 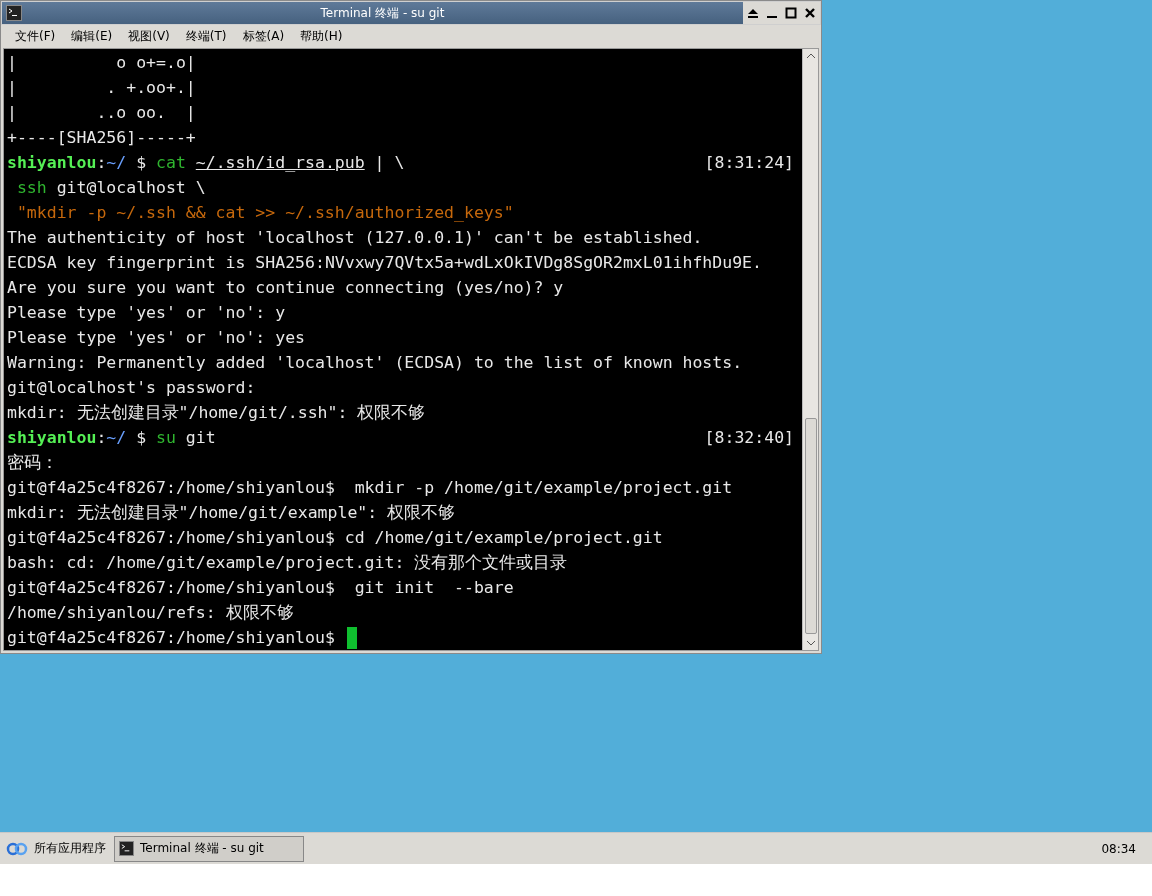 What do you see at coordinates (810, 643) in the screenshot?
I see `scroll-down-icon` at bounding box center [810, 643].